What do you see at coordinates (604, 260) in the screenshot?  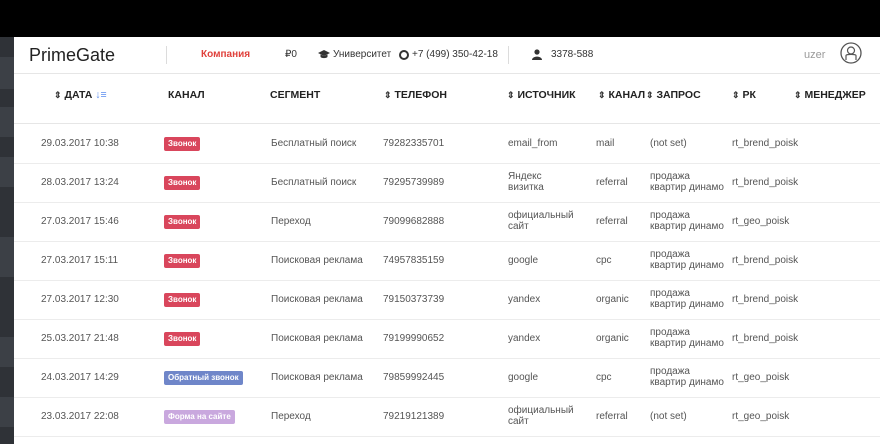 I see `medium-cell: cpc` at bounding box center [604, 260].